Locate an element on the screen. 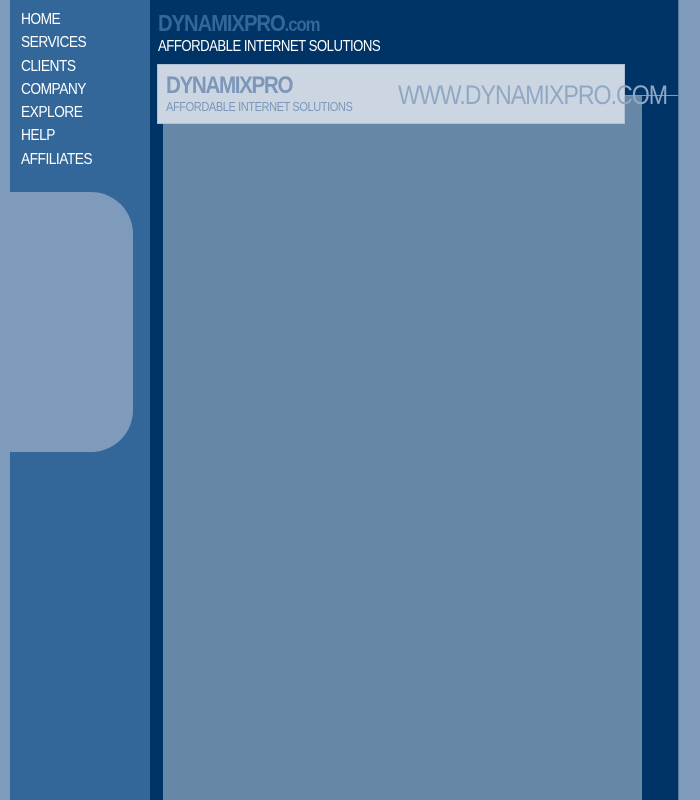 The image size is (700, 800). banner-url: WWW.DYNAMIXPRO.COM is located at coordinates (533, 95).